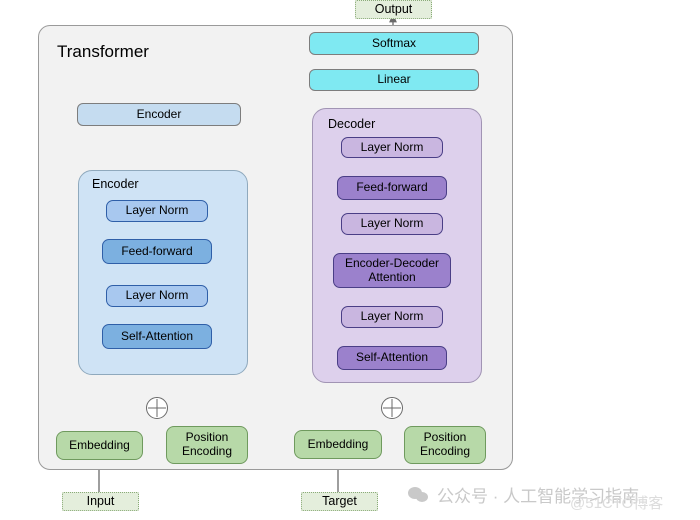 This screenshot has height=520, width=700. Describe the element at coordinates (157, 251) in the screenshot. I see `encoder-feed-forward: Feed-forward` at that location.